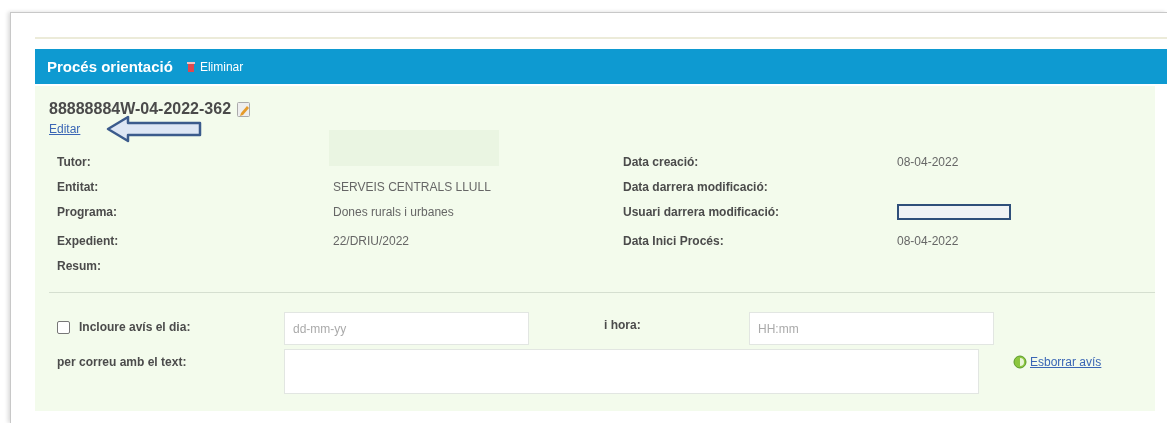 This screenshot has width=1167, height=423. I want to click on field-label: Tutor:, so click(74, 162).